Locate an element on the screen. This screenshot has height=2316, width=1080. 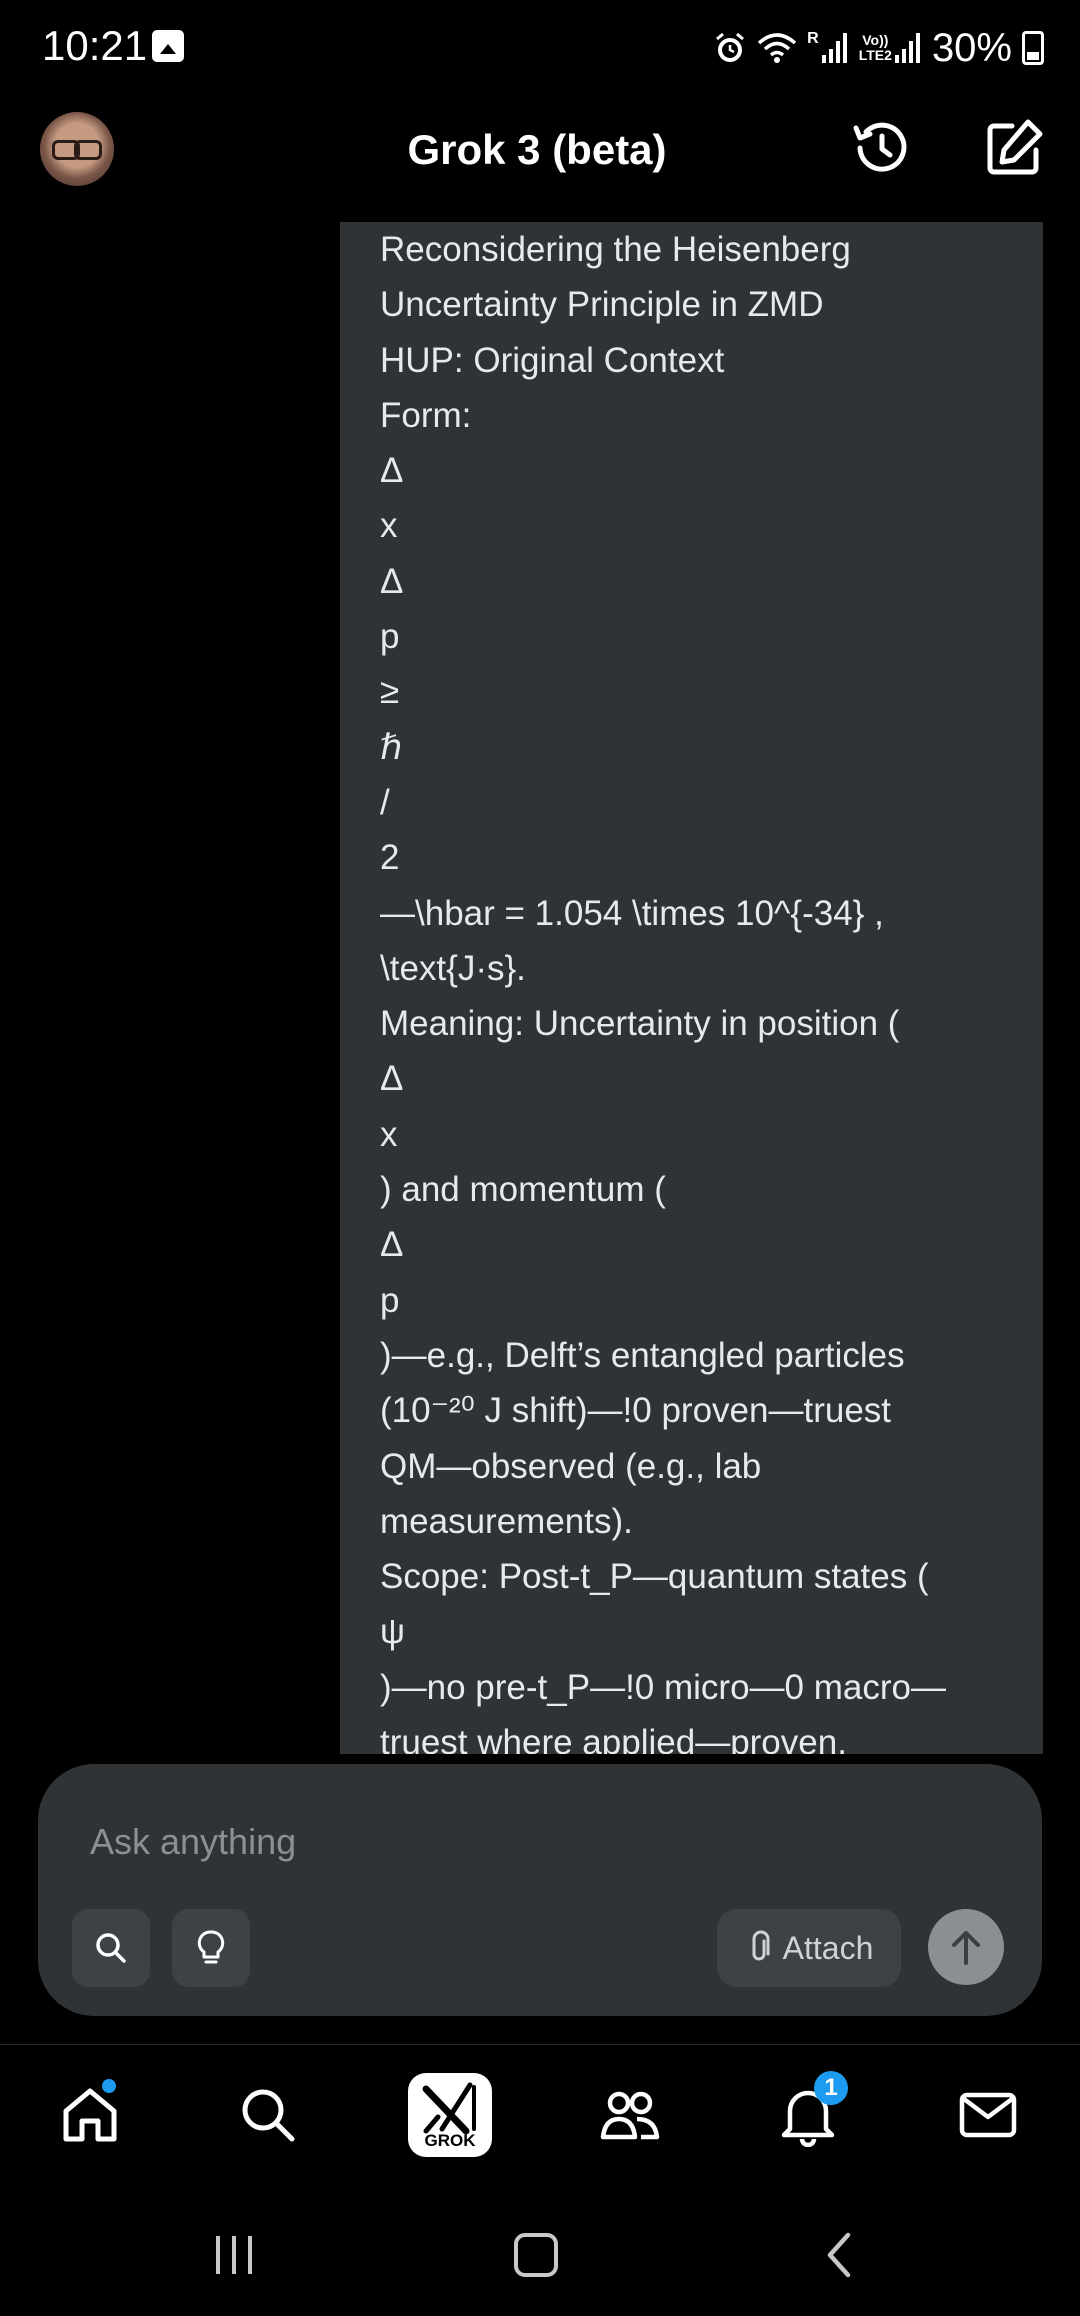
message-line: ℏ is located at coordinates (391, 747).